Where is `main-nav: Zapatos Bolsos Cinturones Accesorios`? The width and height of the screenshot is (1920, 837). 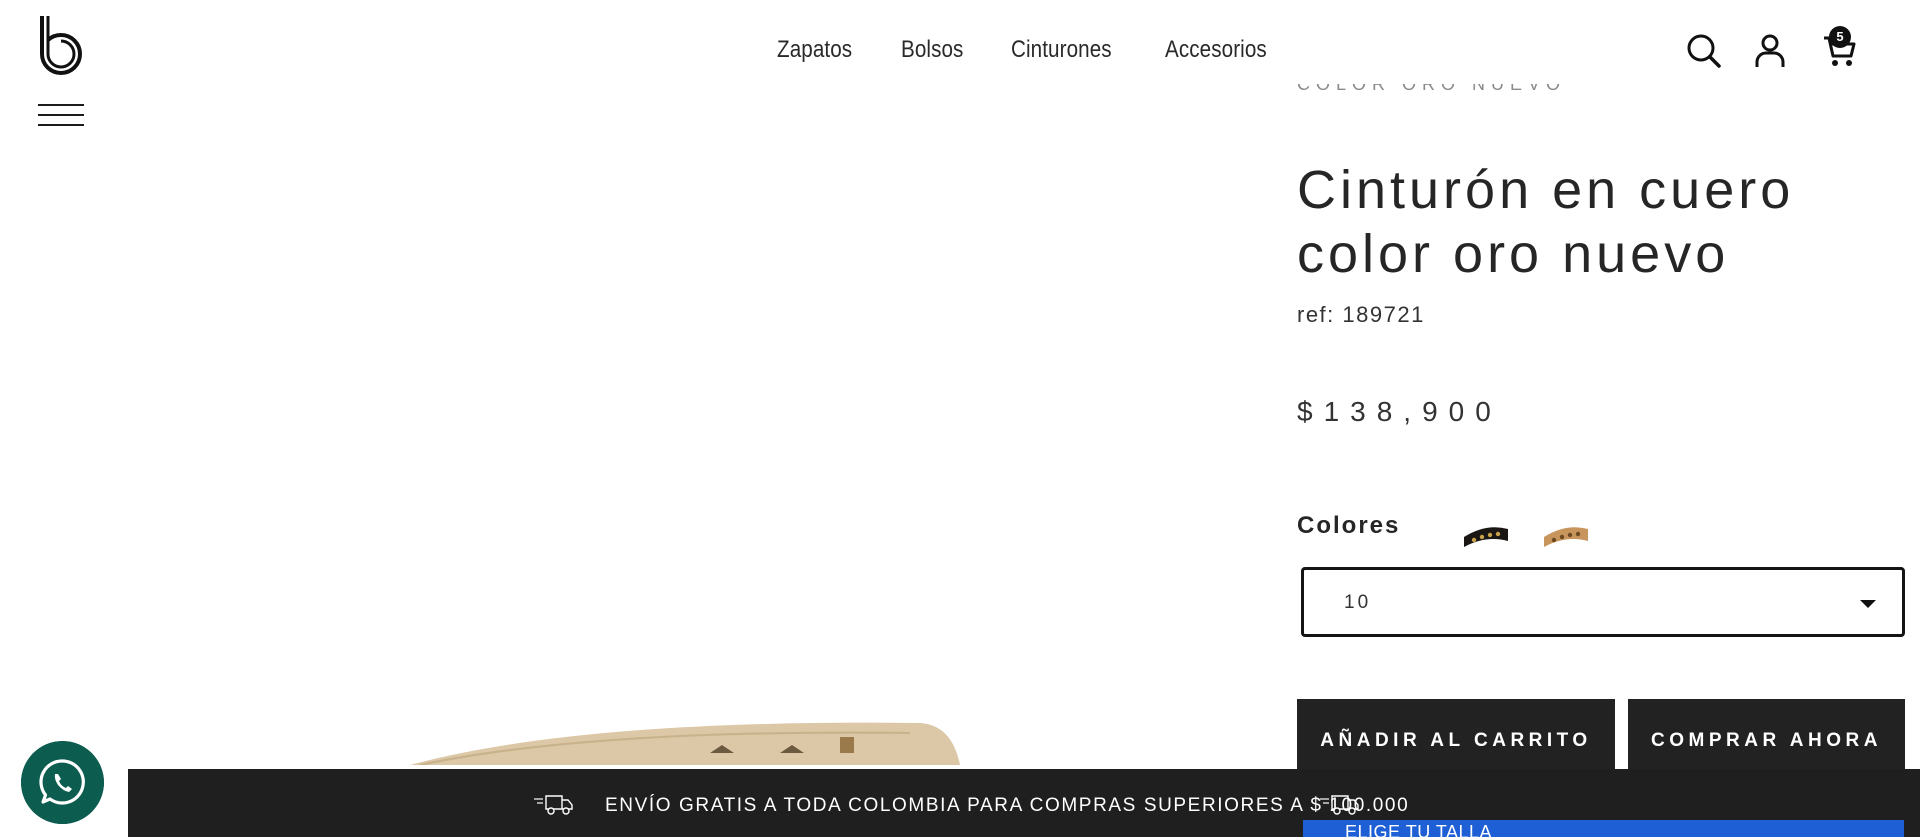
main-nav: Zapatos Bolsos Cinturones Accesorios is located at coordinates (1030, 50).